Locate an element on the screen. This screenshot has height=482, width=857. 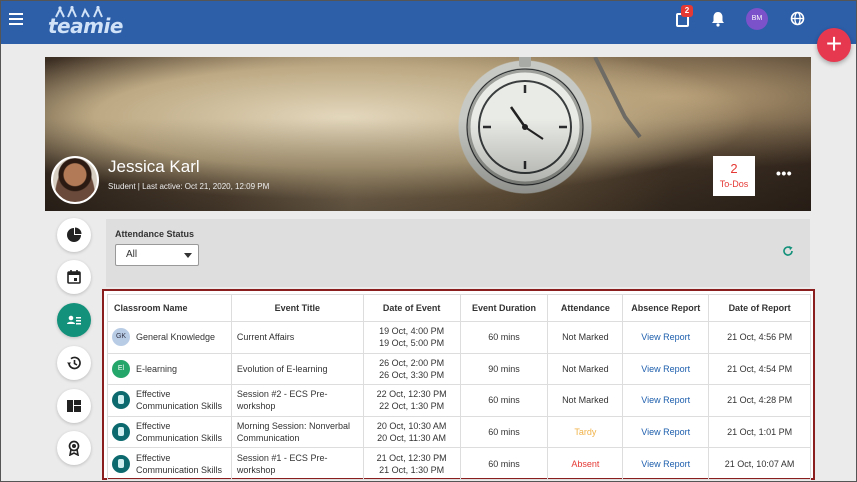
award-ribbon-icon is located at coordinates (74, 448).